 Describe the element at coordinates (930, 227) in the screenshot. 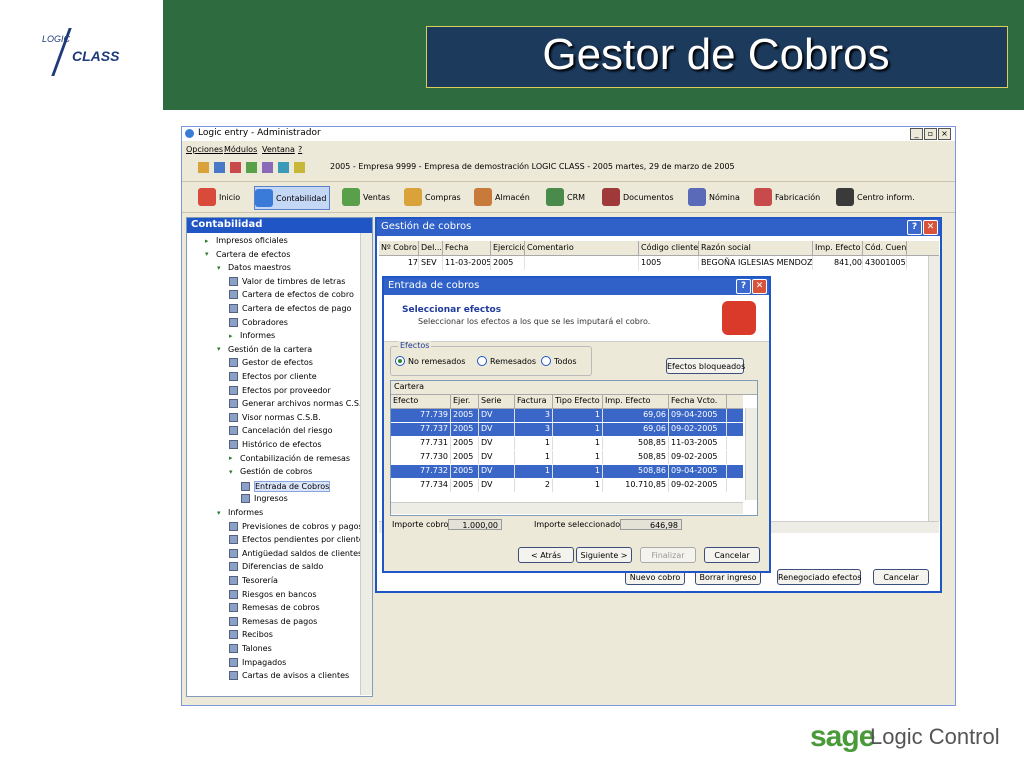

I see `close-panel-button: ✕` at that location.